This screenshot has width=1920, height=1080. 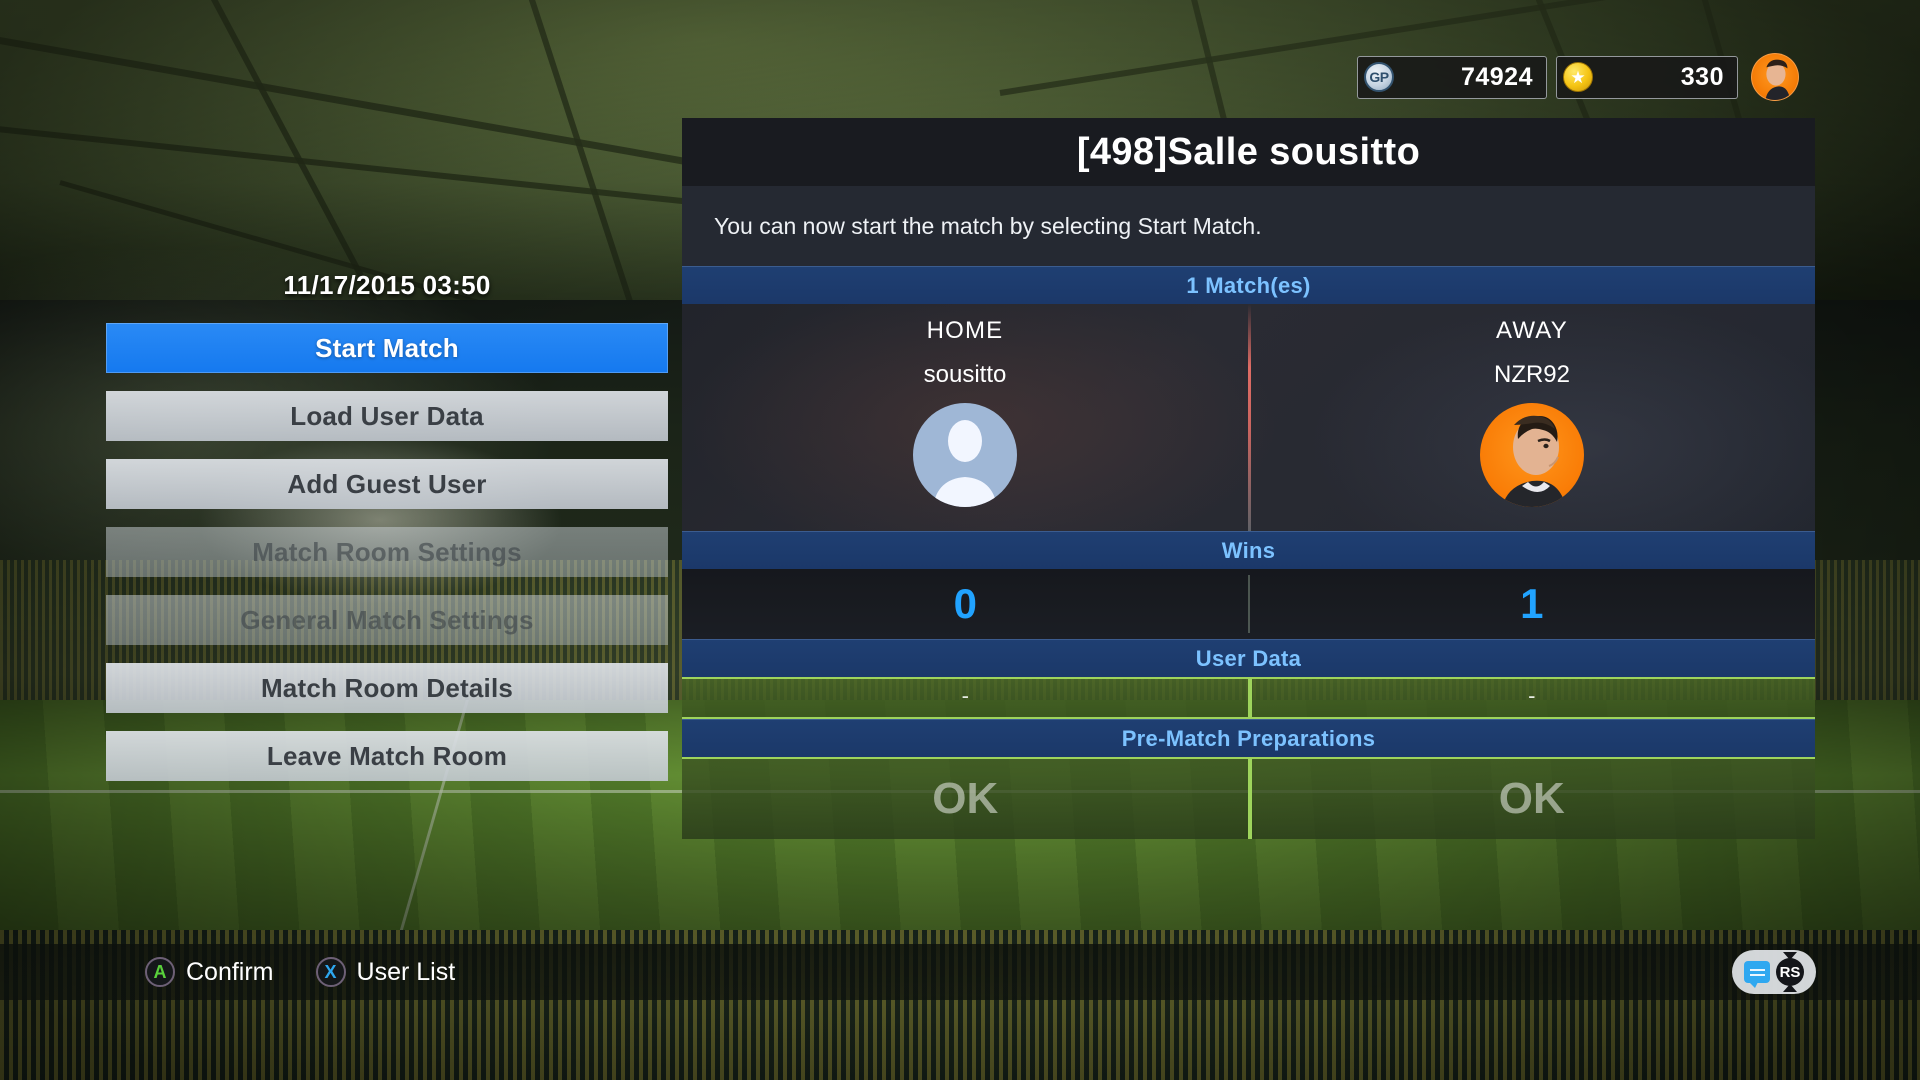 I want to click on home-player-block: HOME sousitto, so click(x=965, y=417).